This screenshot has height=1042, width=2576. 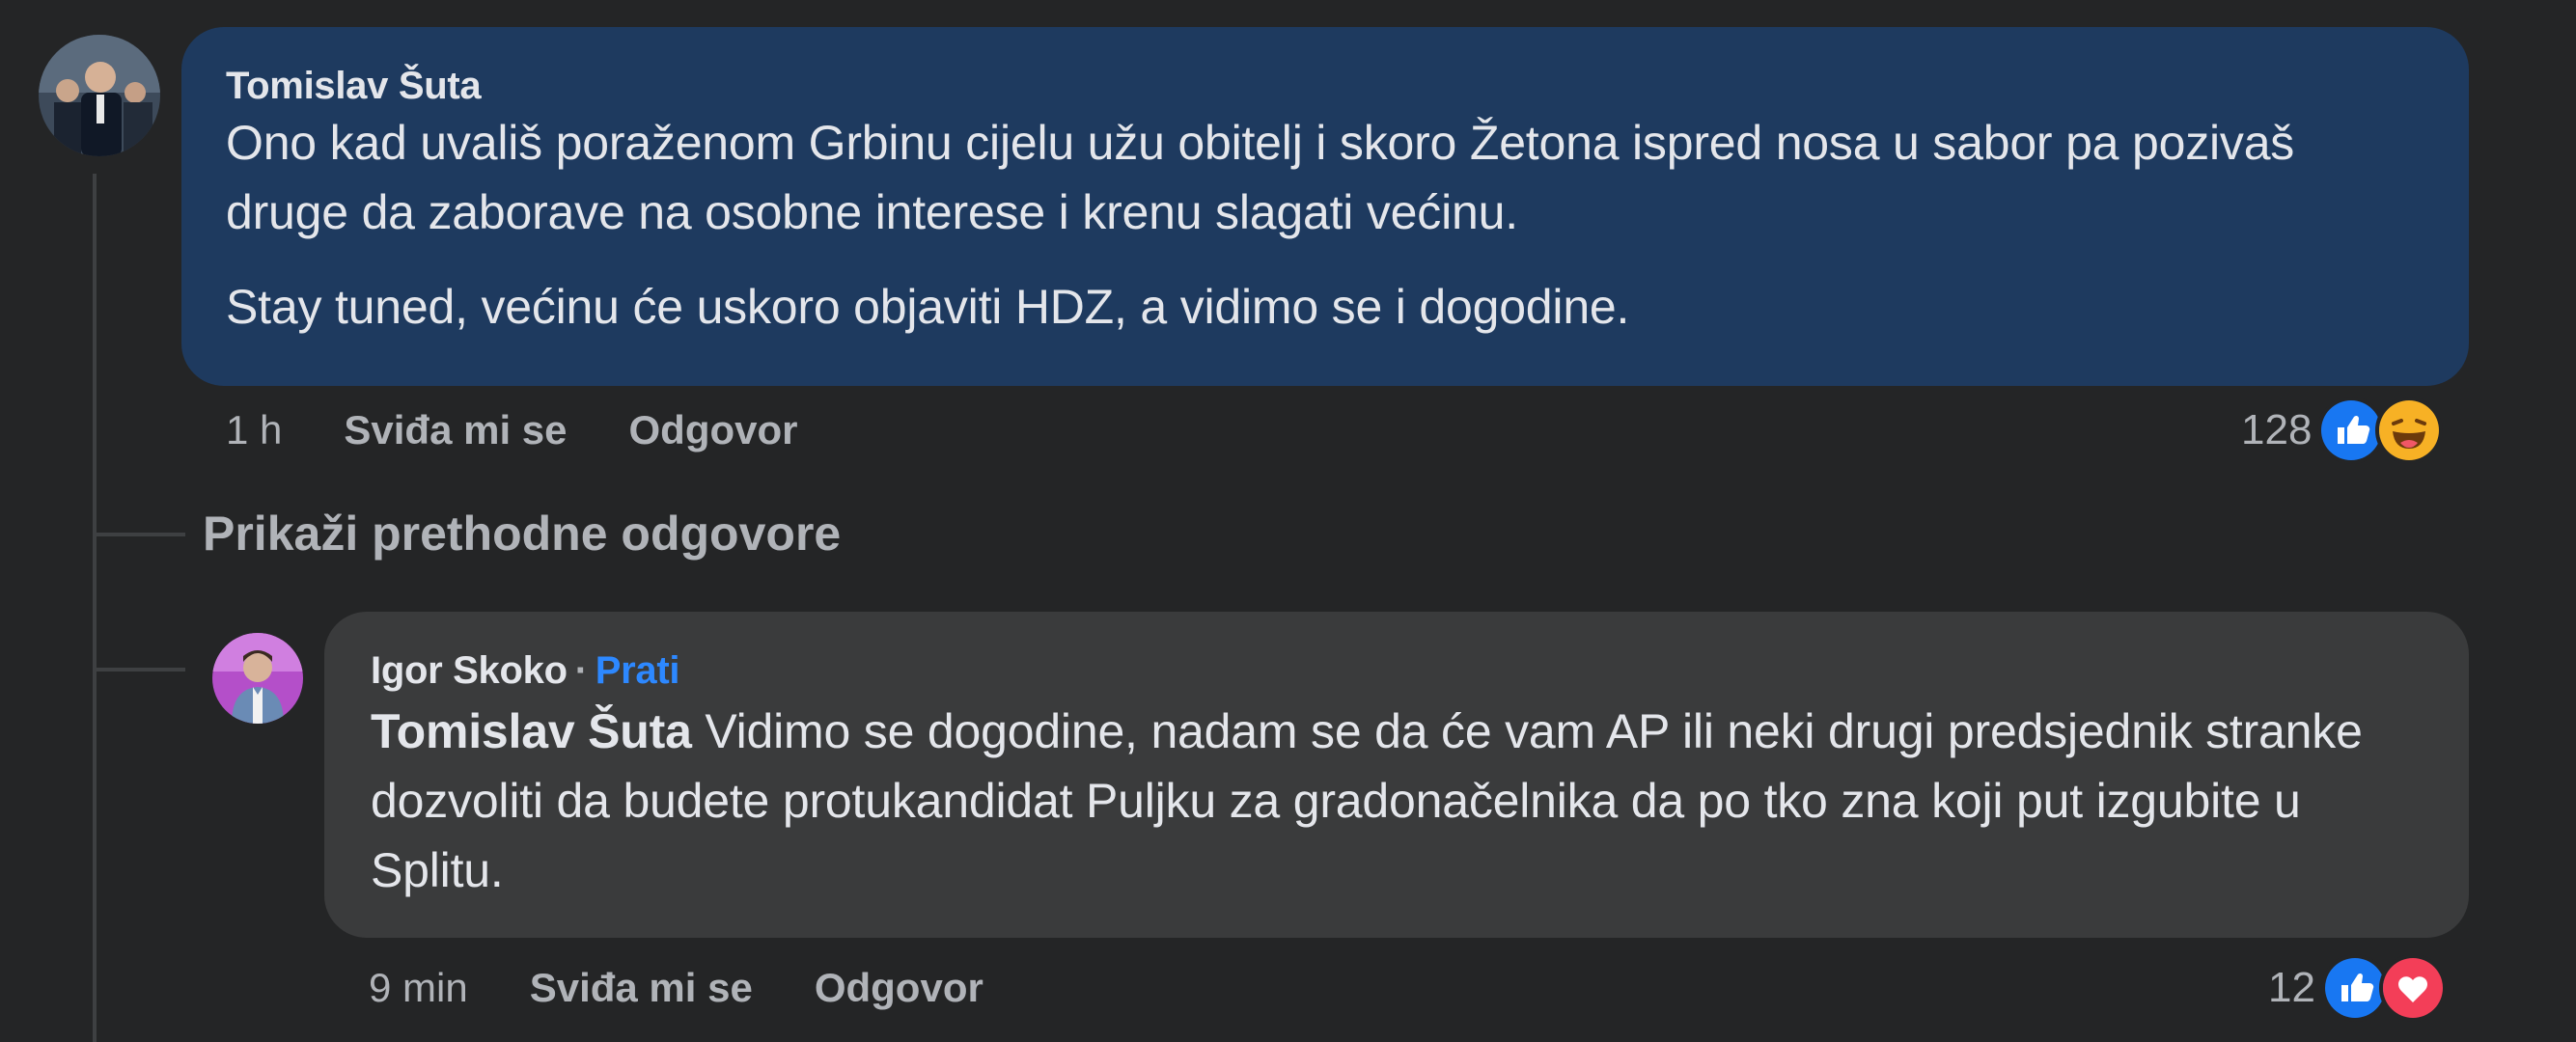 What do you see at coordinates (418, 988) in the screenshot?
I see `reply-timestamp: 9 min` at bounding box center [418, 988].